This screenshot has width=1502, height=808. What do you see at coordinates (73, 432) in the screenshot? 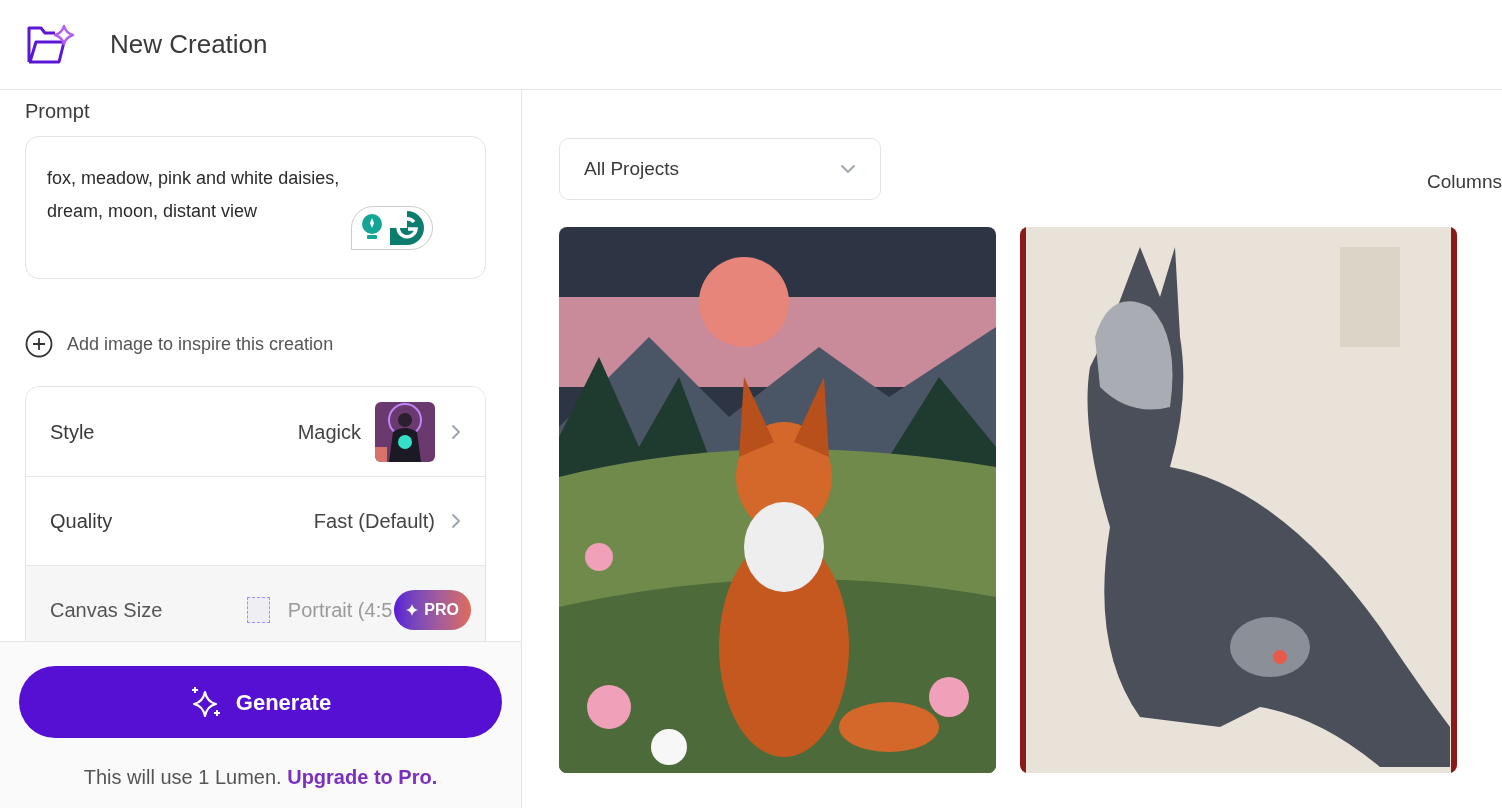
I see `setting-label: Style` at bounding box center [73, 432].